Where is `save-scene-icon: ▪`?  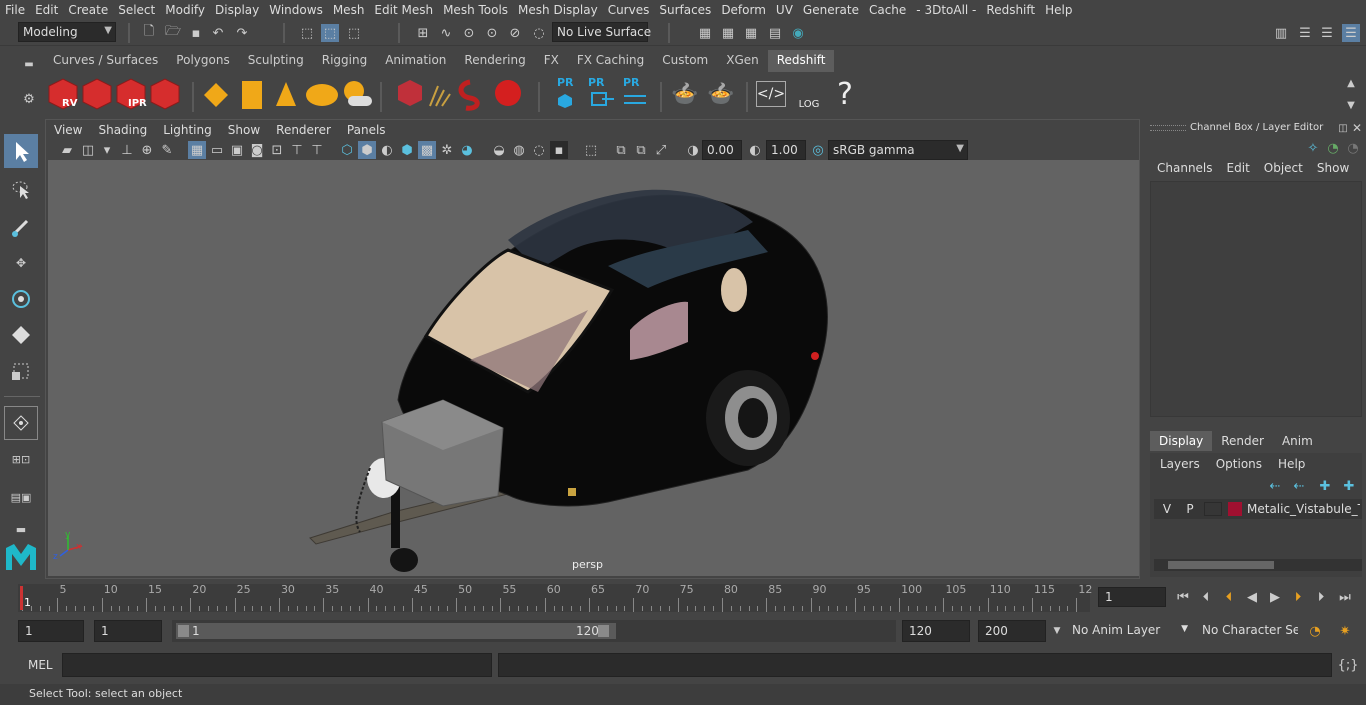 save-scene-icon: ▪ is located at coordinates (196, 33).